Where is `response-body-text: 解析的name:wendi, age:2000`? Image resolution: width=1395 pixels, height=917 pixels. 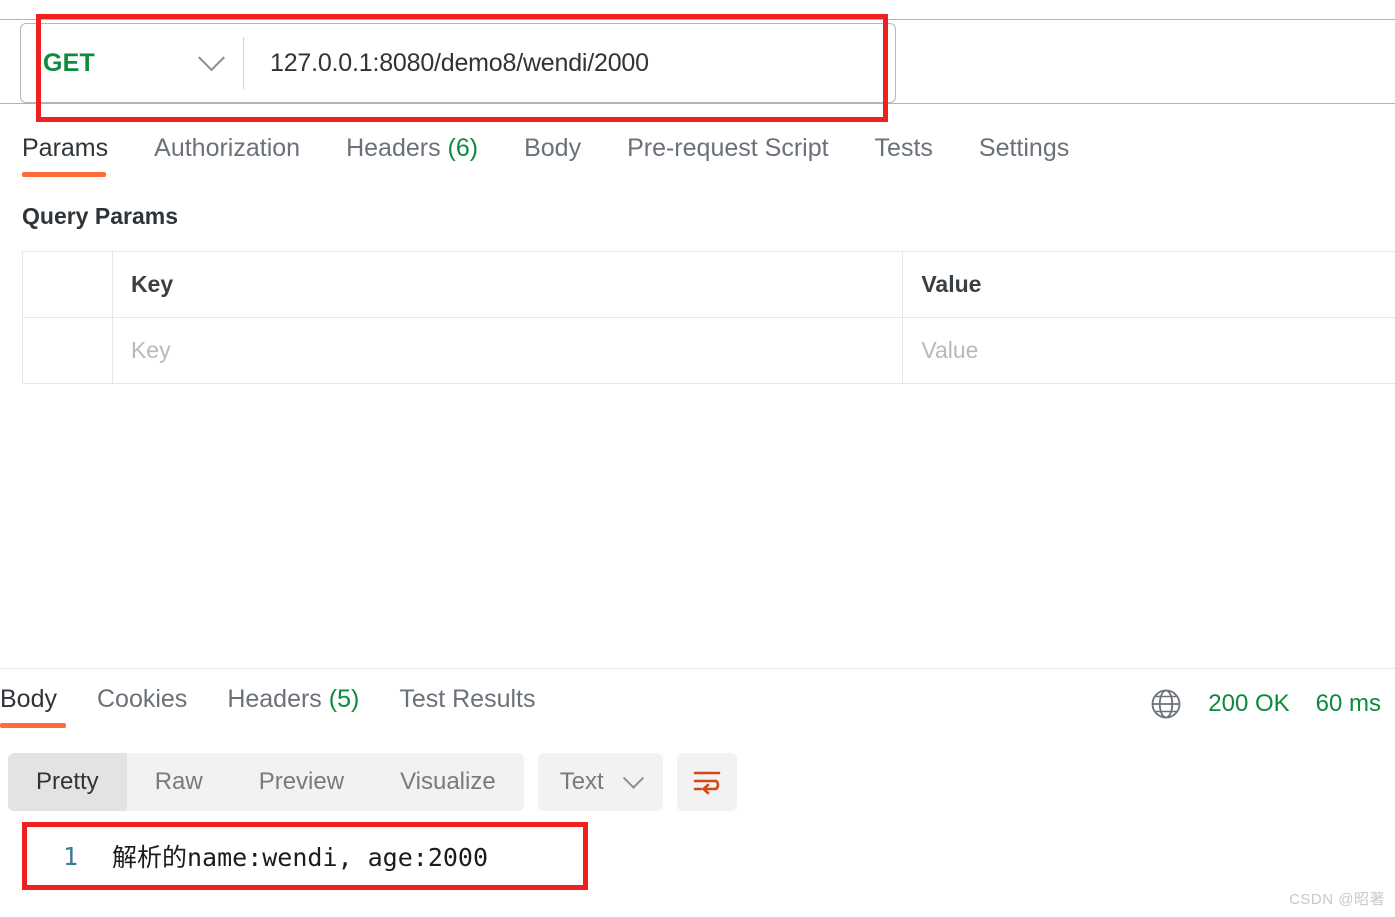
response-body-text: 解析的name:wendi, age:2000 is located at coordinates (300, 857).